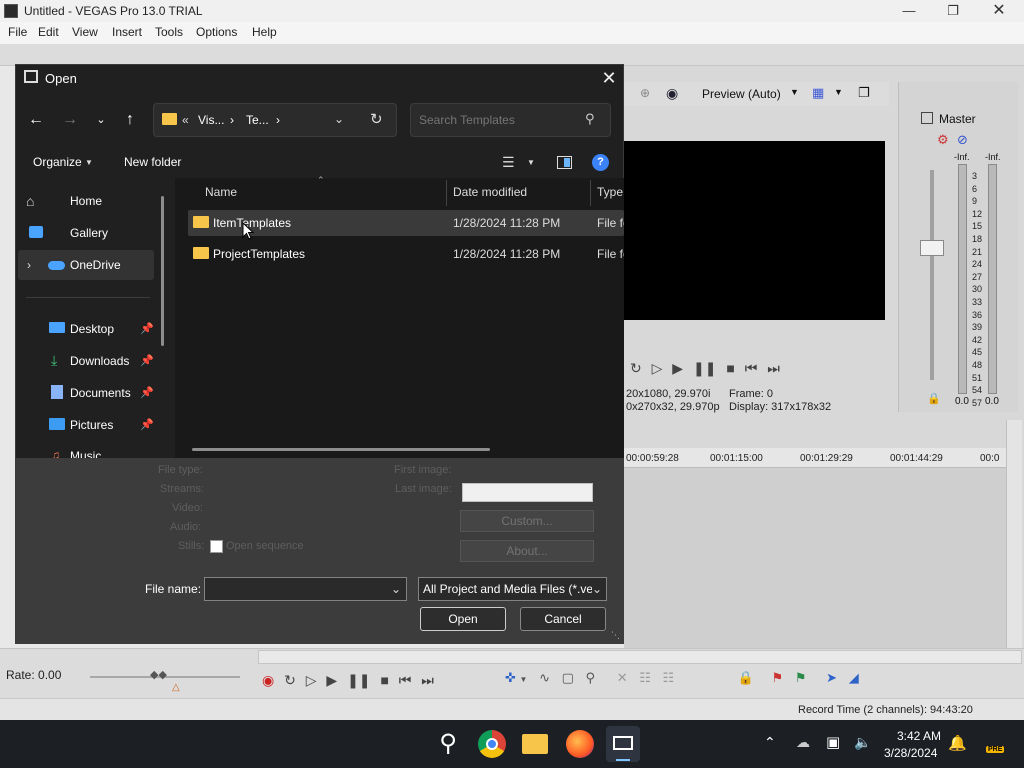 The image size is (1024, 768). Describe the element at coordinates (580, 744) in the screenshot. I see `firefox-icon` at that location.